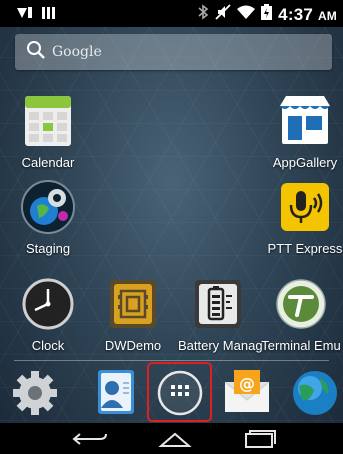 This screenshot has height=454, width=343. What do you see at coordinates (203, 14) in the screenshot?
I see `bluetooth-icon` at bounding box center [203, 14].